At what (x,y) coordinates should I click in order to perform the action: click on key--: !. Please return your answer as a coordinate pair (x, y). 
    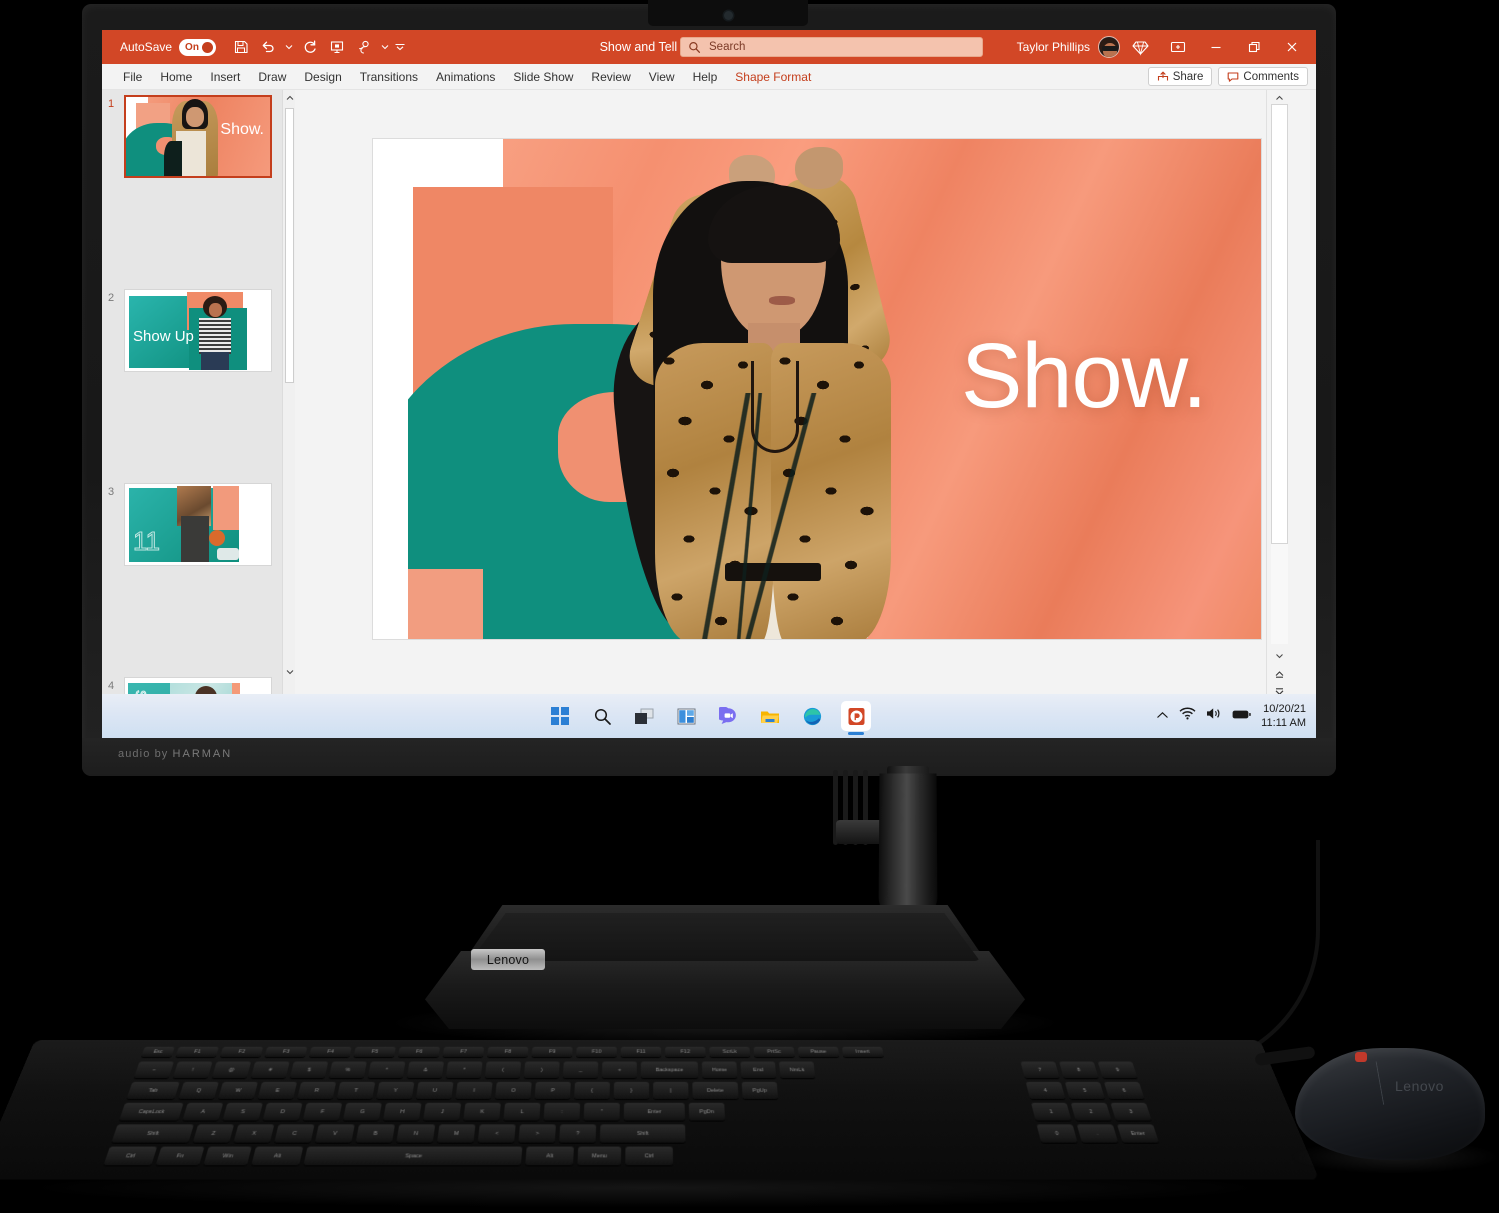
    Looking at the image, I should click on (192, 1070).